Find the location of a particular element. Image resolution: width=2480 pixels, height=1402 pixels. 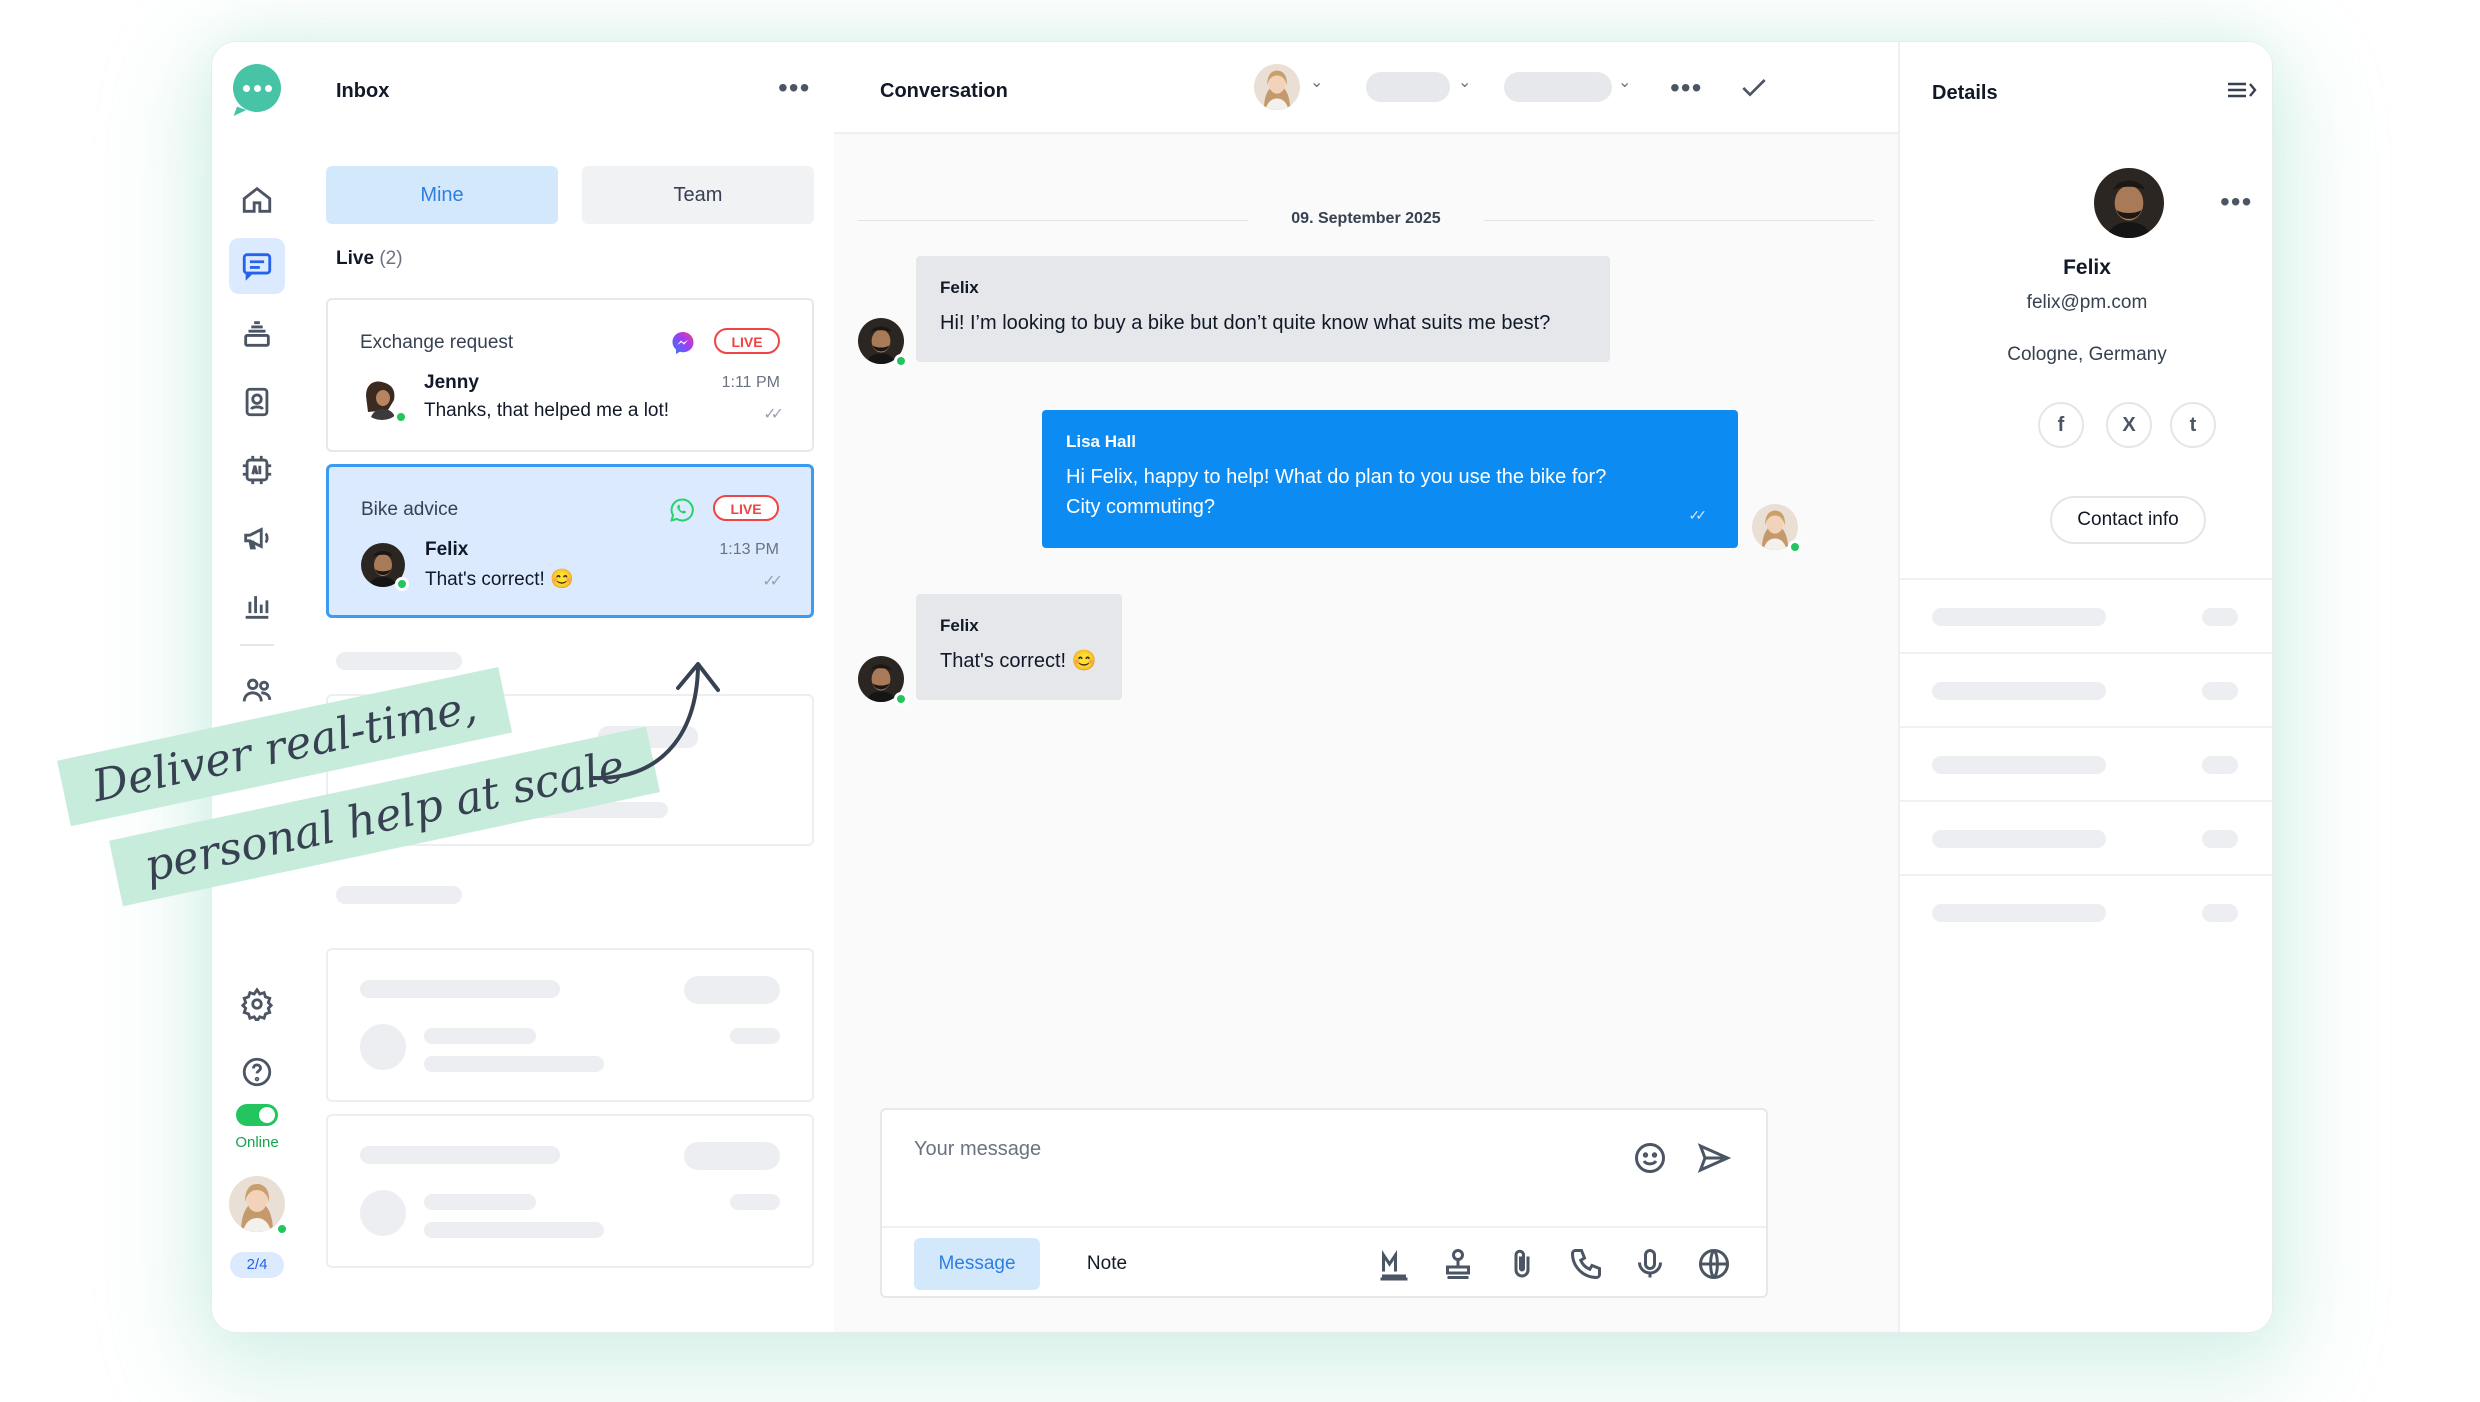

live-section-label: Live (2) is located at coordinates (369, 259).